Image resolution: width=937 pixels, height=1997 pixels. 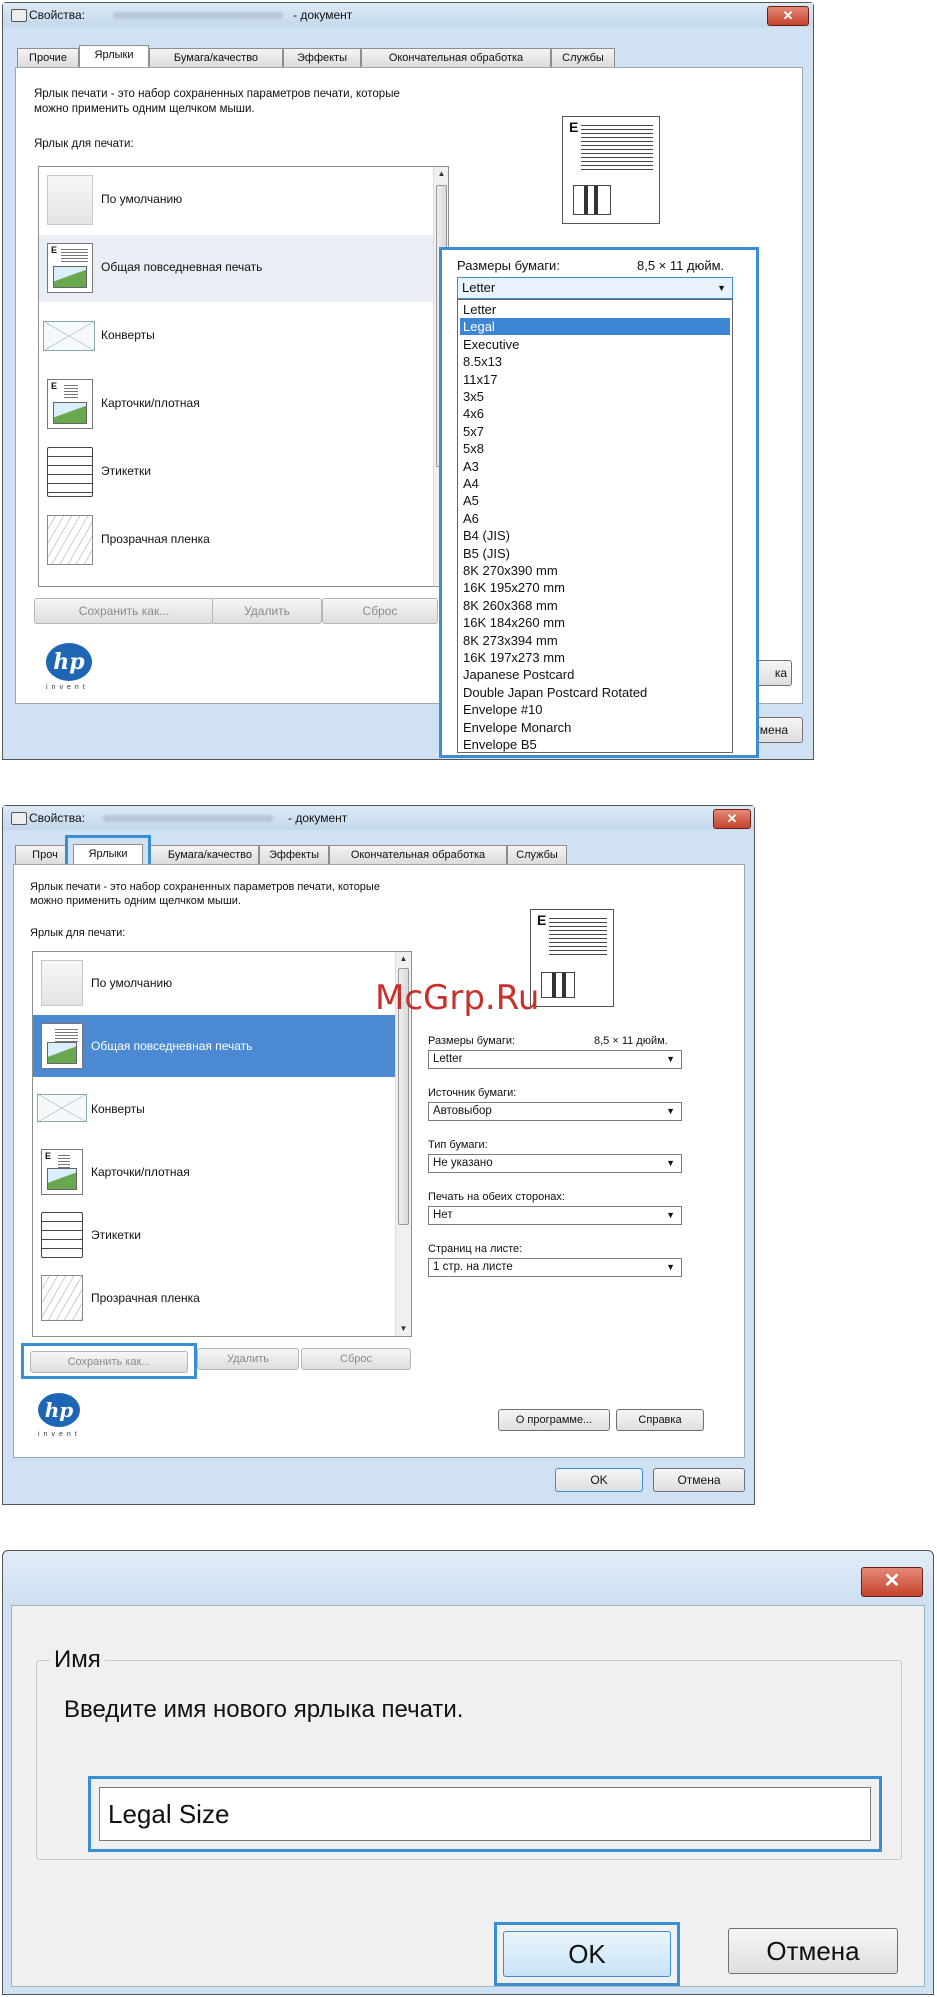 What do you see at coordinates (128, 335) in the screenshot?
I see `list-item-label: Конверты` at bounding box center [128, 335].